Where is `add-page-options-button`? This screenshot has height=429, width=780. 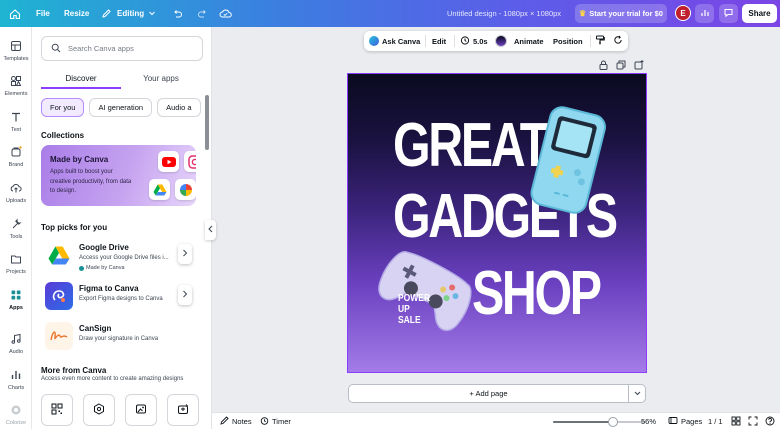
add-page-options-button is located at coordinates (637, 393).